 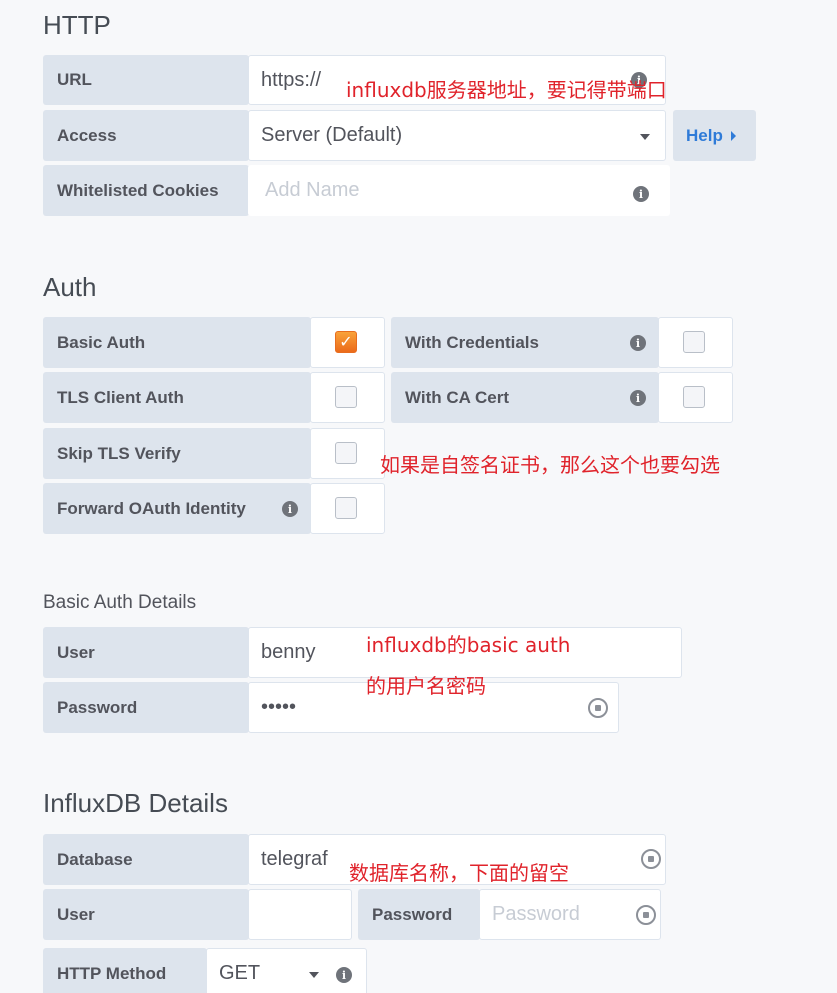 I want to click on basic-auth-label: Basic Auth, so click(x=177, y=342).